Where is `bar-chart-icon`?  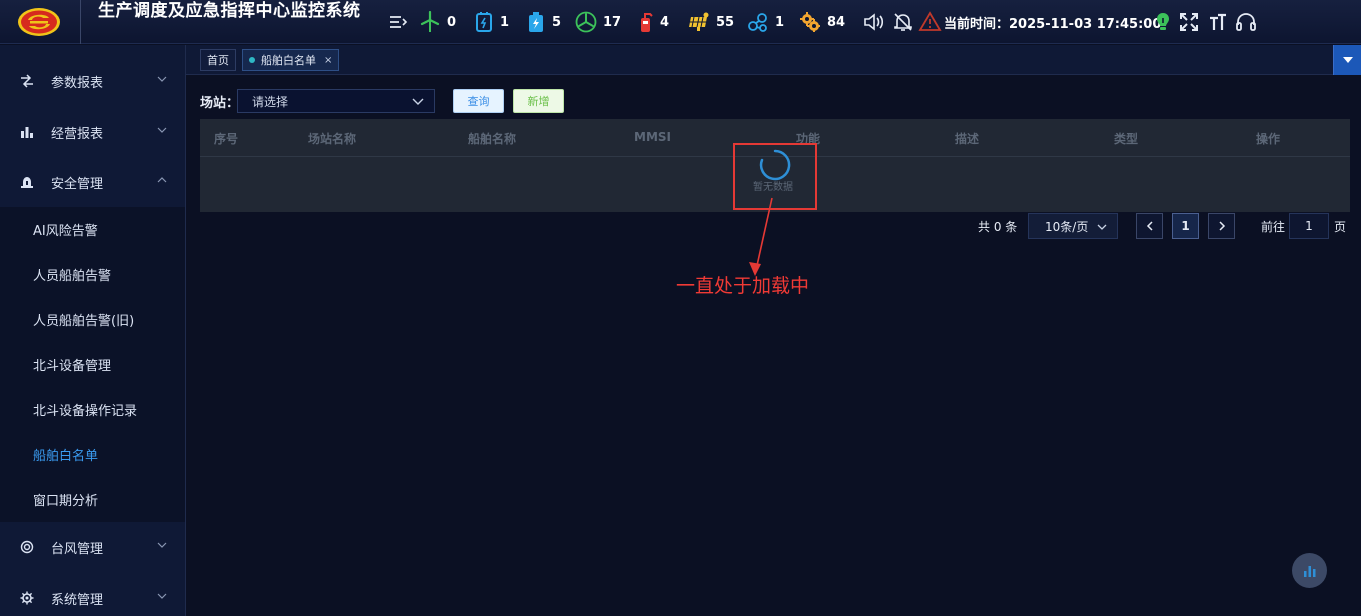 bar-chart-icon is located at coordinates (27, 132).